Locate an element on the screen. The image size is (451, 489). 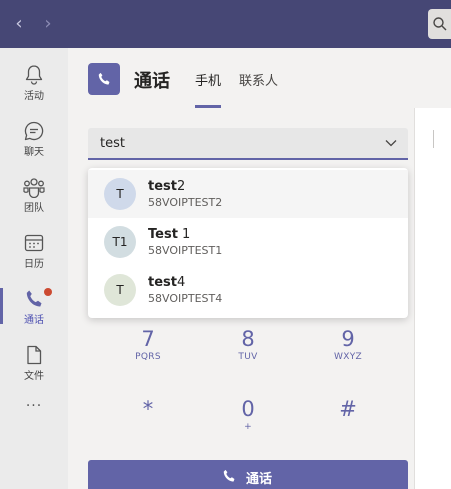
teams-icon is located at coordinates (34, 188).